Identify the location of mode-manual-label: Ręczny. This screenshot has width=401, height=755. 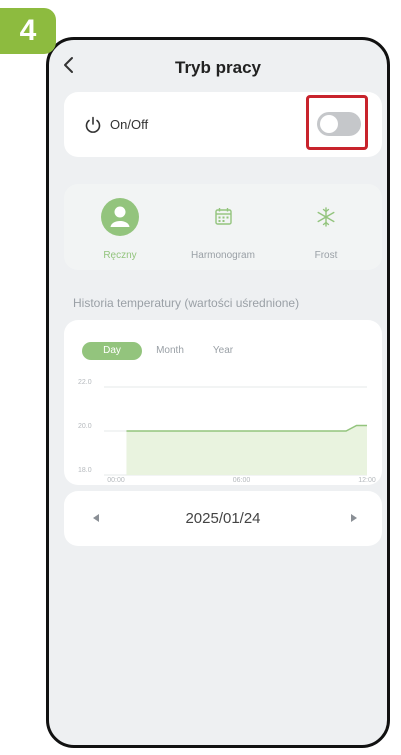
(120, 255).